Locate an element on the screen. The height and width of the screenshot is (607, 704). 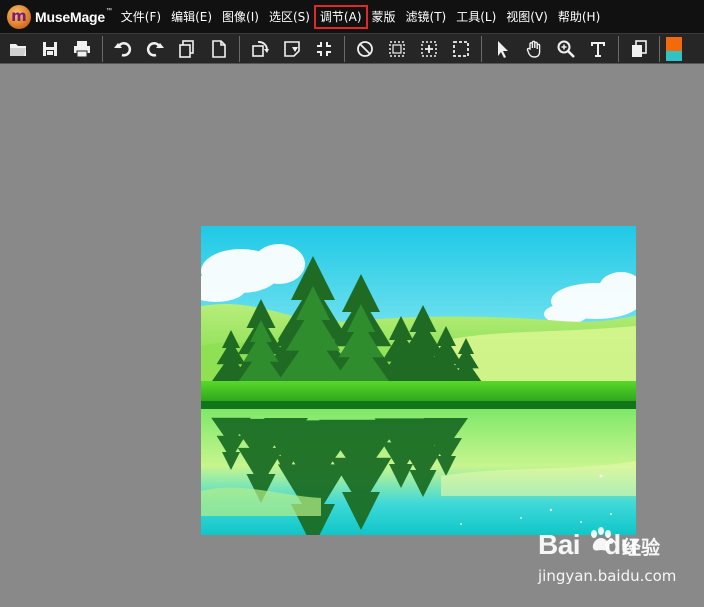
undo-tool-button is located at coordinates (123, 49).